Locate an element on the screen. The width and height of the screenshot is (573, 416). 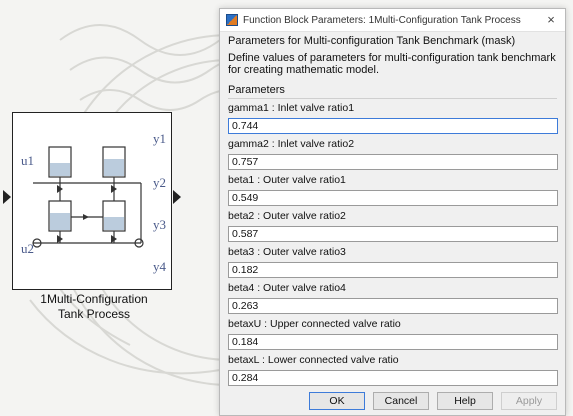
output-label-y2: y2 is located at coordinates (159, 182).